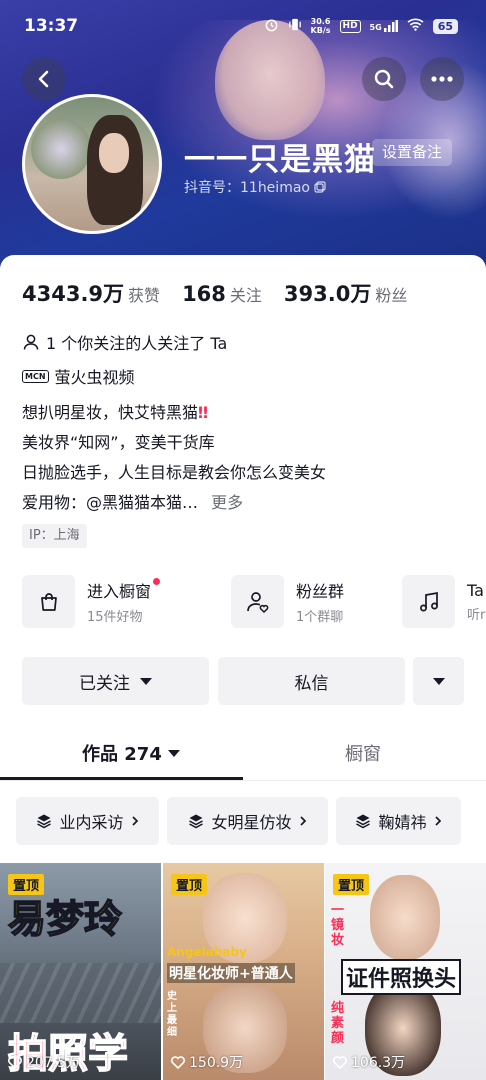 The width and height of the screenshot is (486, 1080). I want to click on bio-more-link: 更多, so click(227, 502).